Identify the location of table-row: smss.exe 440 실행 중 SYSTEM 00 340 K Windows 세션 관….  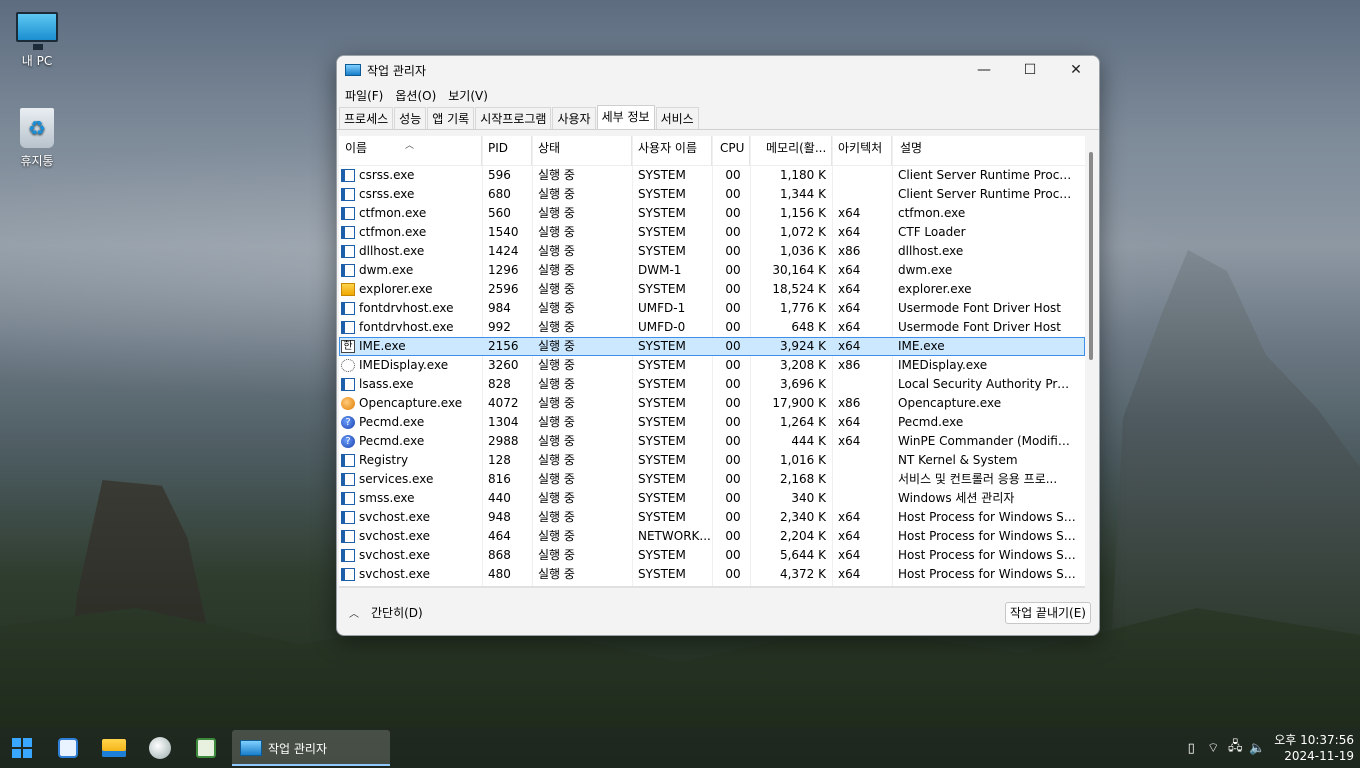
(712, 498).